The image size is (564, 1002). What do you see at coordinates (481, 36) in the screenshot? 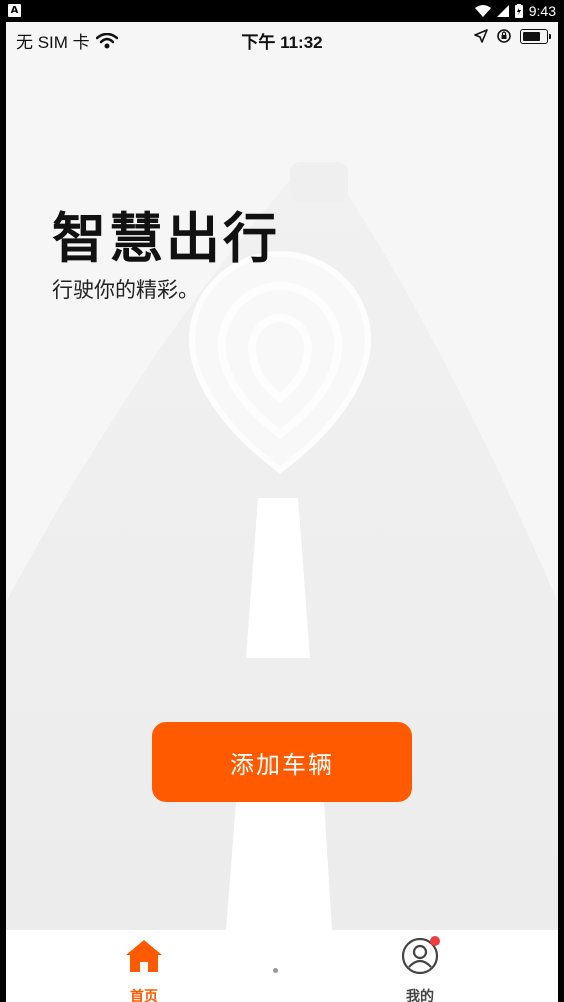
I see `location-arrow-icon` at bounding box center [481, 36].